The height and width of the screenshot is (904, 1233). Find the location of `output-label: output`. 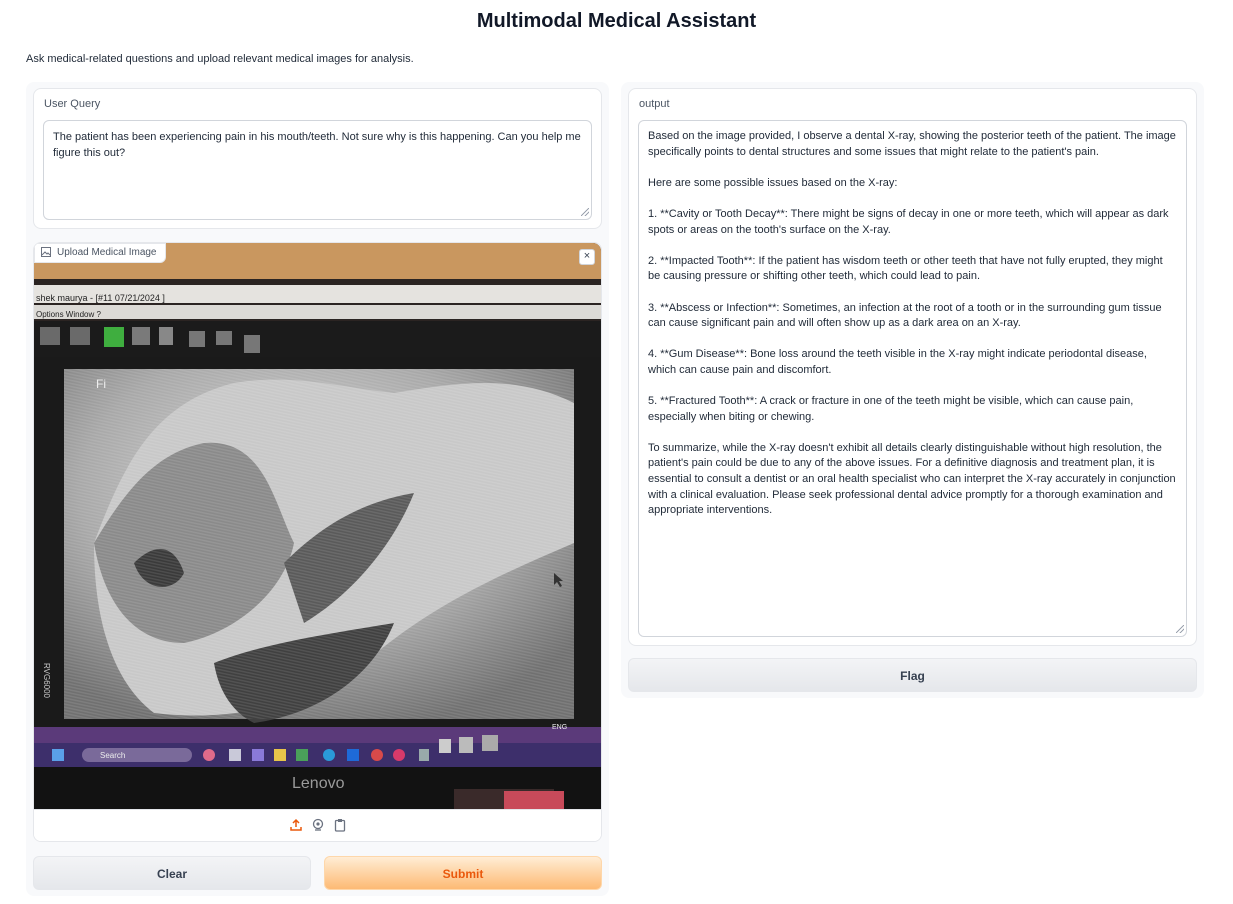

output-label: output is located at coordinates (654, 104).